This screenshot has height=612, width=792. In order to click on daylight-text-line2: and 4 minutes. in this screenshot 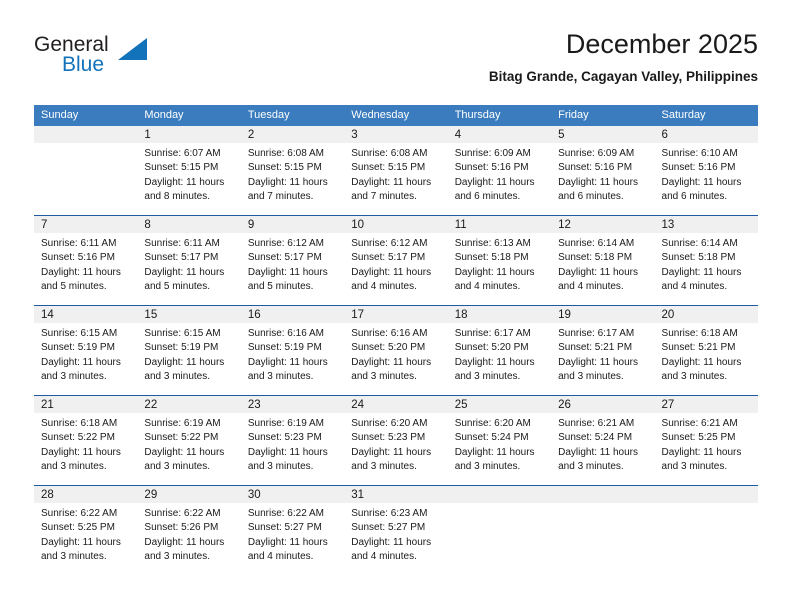, I will do `click(487, 286)`.